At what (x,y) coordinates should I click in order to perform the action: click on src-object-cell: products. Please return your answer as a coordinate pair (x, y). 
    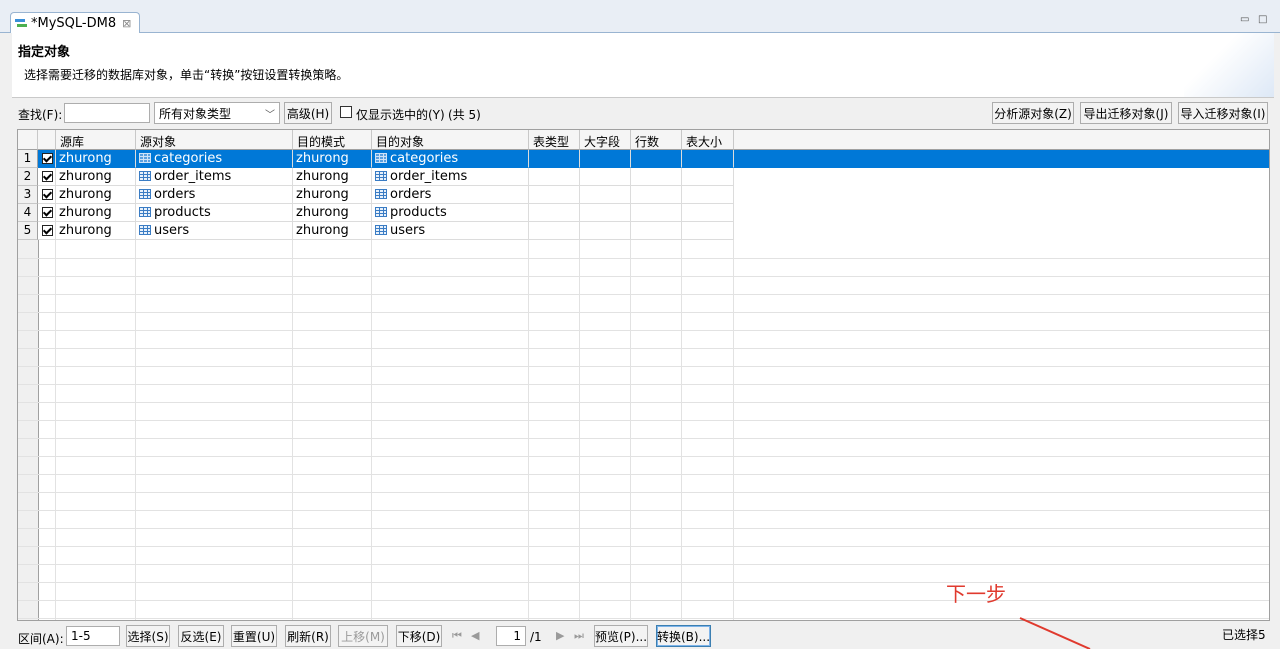
    Looking at the image, I should click on (214, 213).